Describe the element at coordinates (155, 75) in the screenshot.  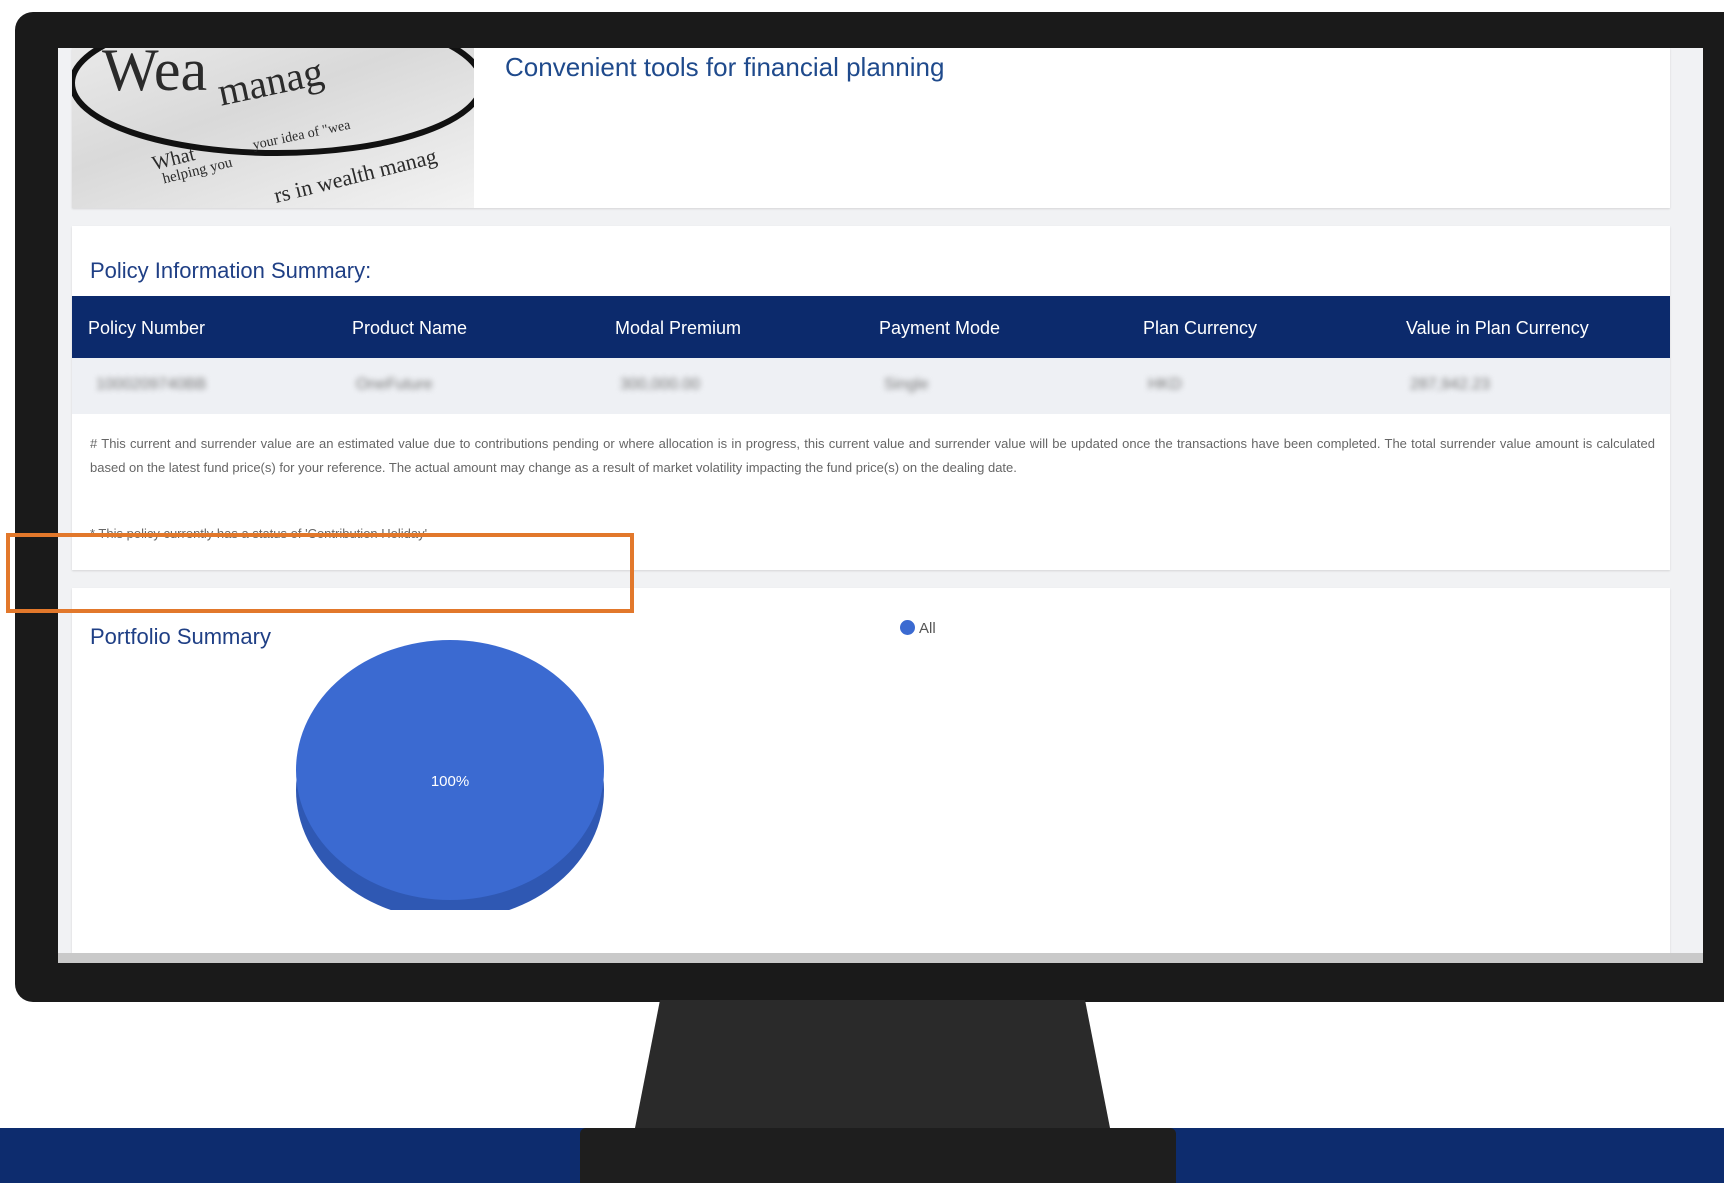
I see `image-word-1: Wea` at that location.